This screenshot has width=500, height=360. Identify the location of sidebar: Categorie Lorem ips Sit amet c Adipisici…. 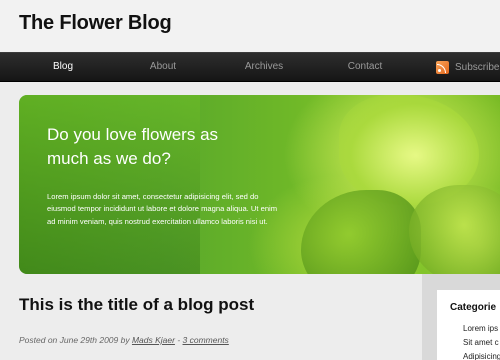
(461, 317).